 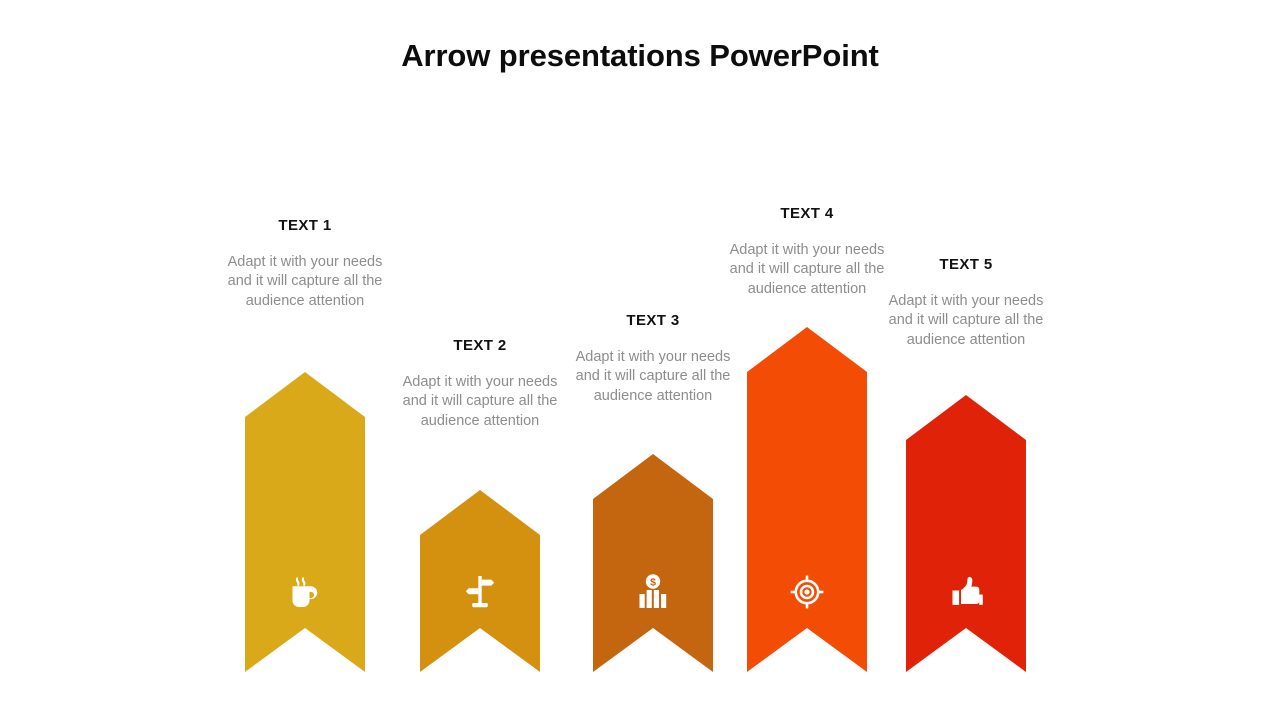 I want to click on thumbs-up-icon, so click(x=967, y=590).